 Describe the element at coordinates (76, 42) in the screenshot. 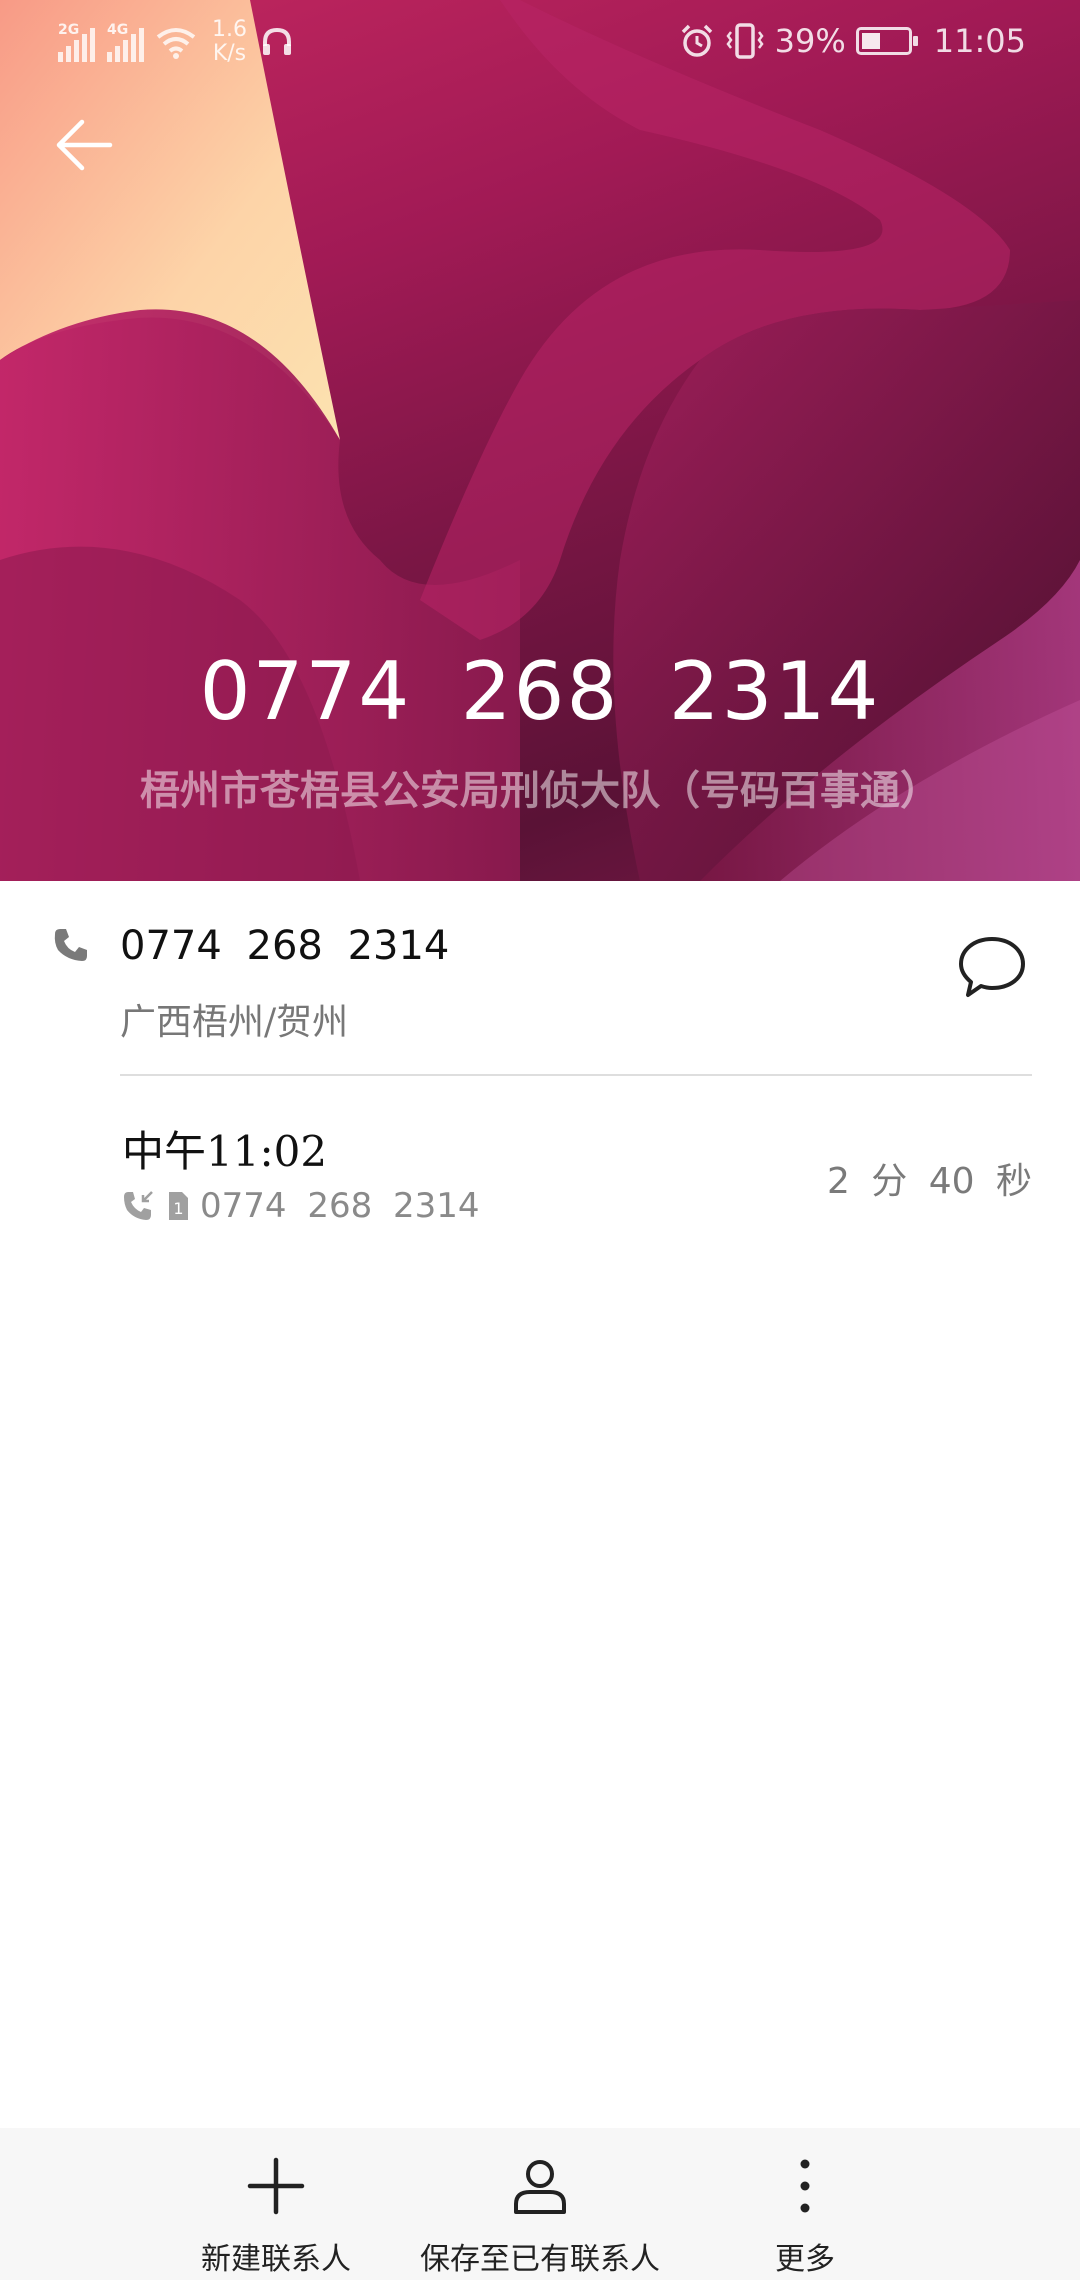

I see `signal-2g-icon: 2G` at that location.